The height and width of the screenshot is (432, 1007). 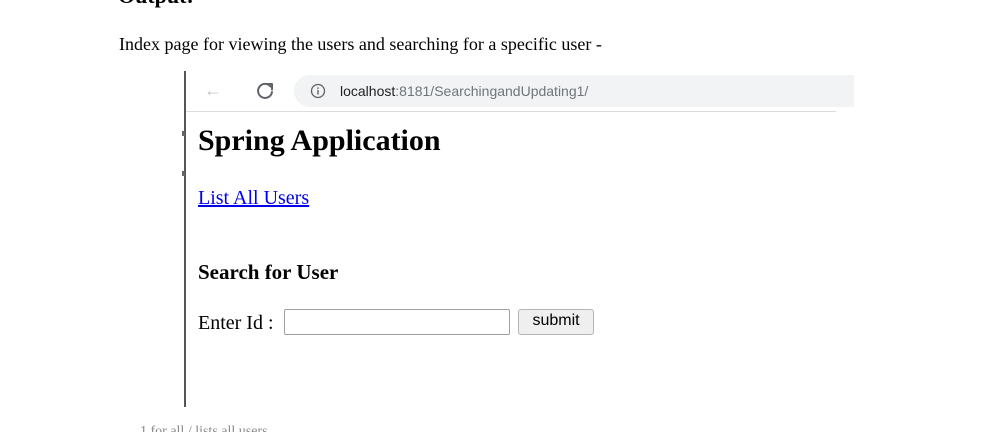 What do you see at coordinates (268, 272) in the screenshot?
I see `search-heading: Search for User` at bounding box center [268, 272].